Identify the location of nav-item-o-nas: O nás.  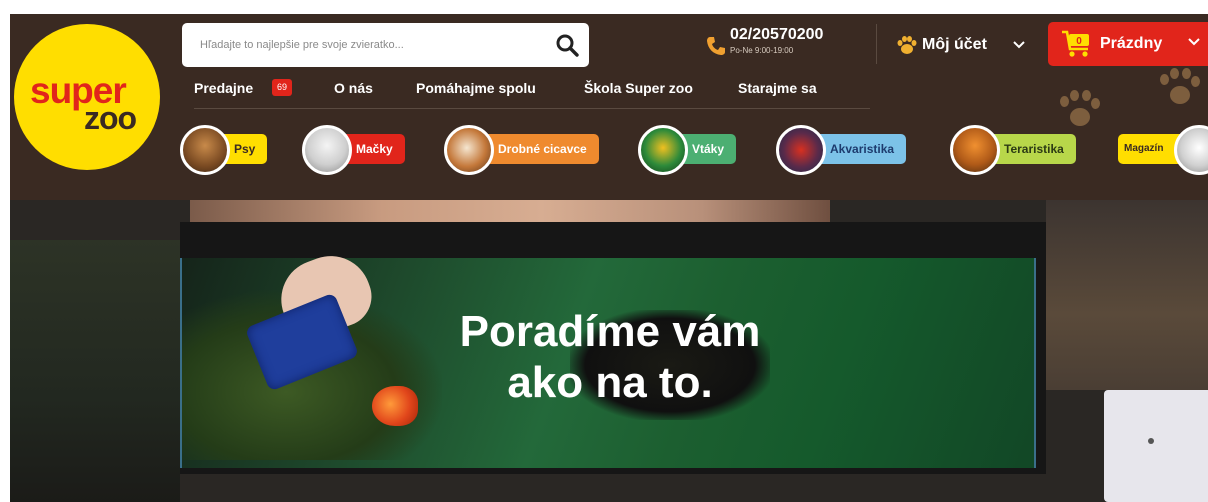
(353, 88).